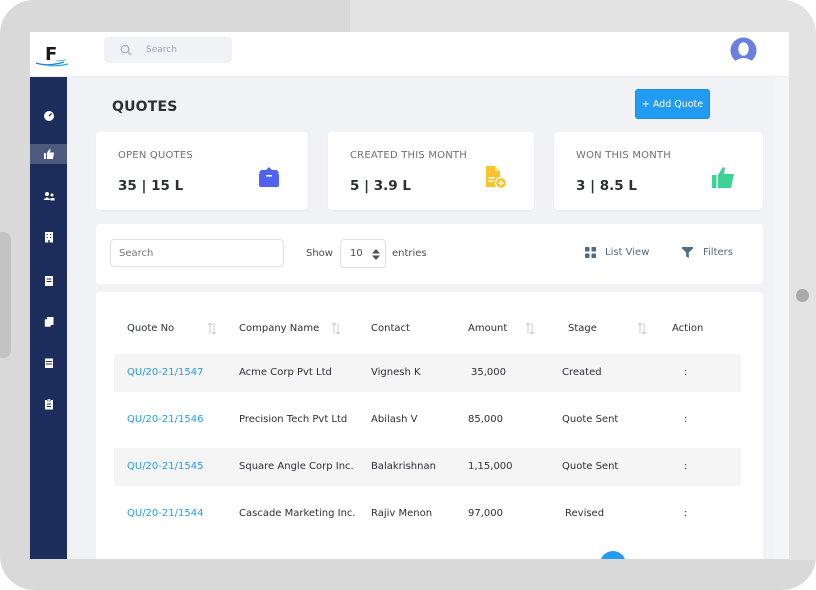 The image size is (816, 590). What do you see at coordinates (781, 318) in the screenshot?
I see `scroll-gutter` at bounding box center [781, 318].